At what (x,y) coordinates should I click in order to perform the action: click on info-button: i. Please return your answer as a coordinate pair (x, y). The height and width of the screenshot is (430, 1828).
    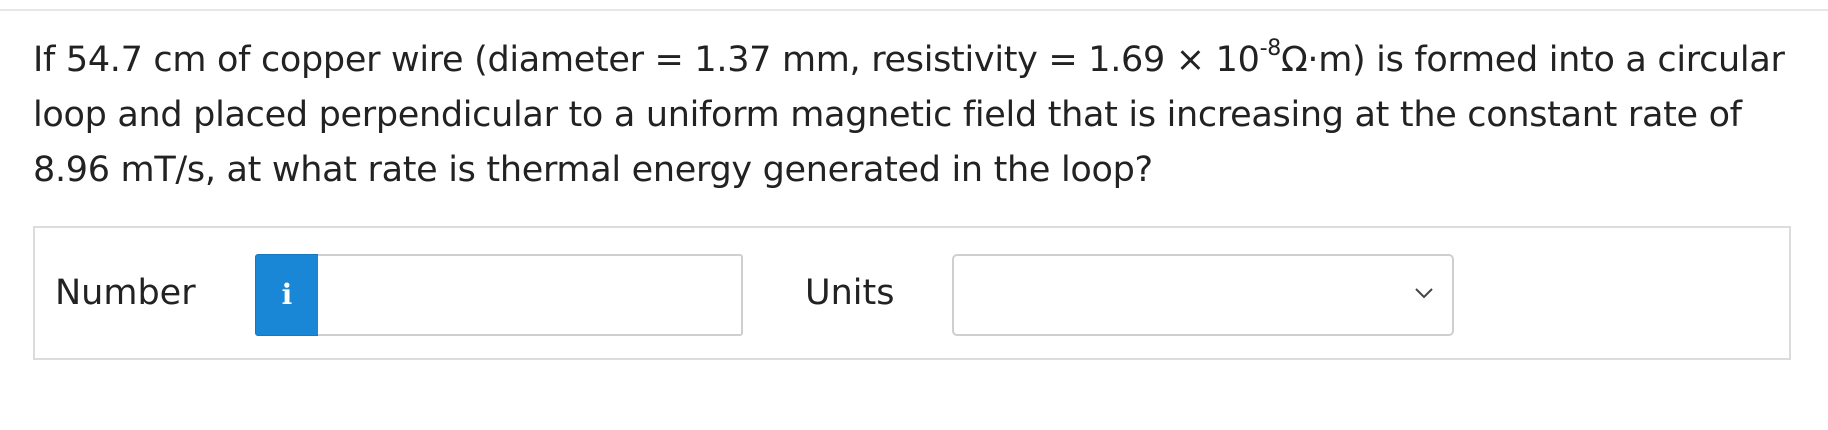
    Looking at the image, I should click on (287, 295).